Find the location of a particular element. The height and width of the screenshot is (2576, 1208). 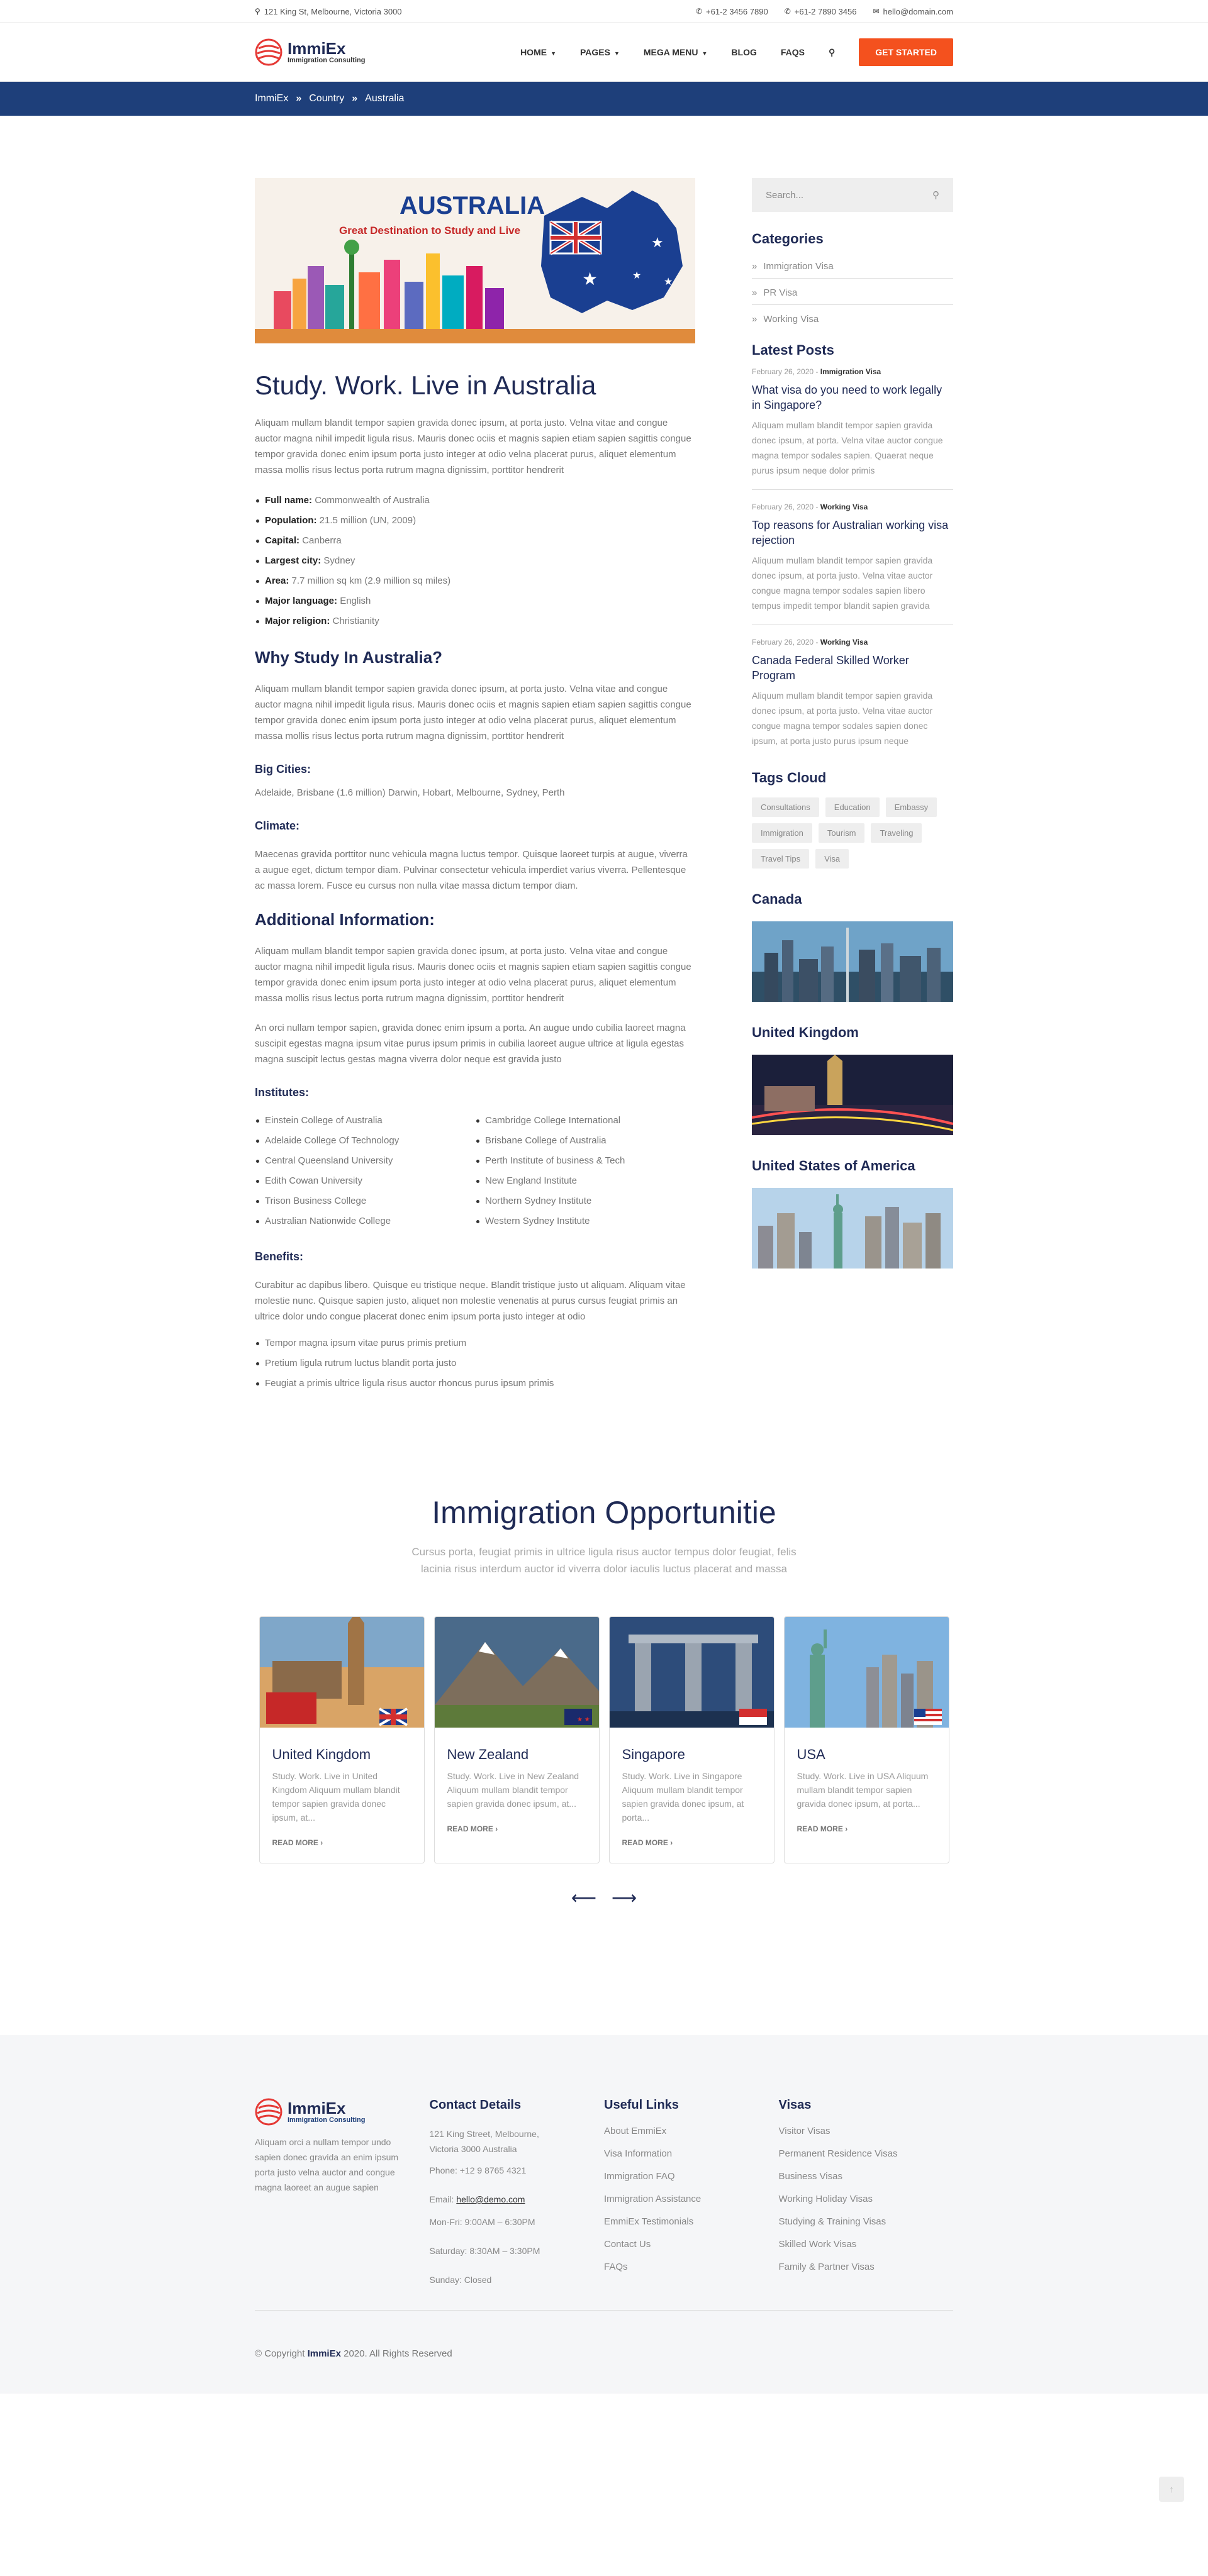

map-pin-icon: ⚲ is located at coordinates (257, 11).